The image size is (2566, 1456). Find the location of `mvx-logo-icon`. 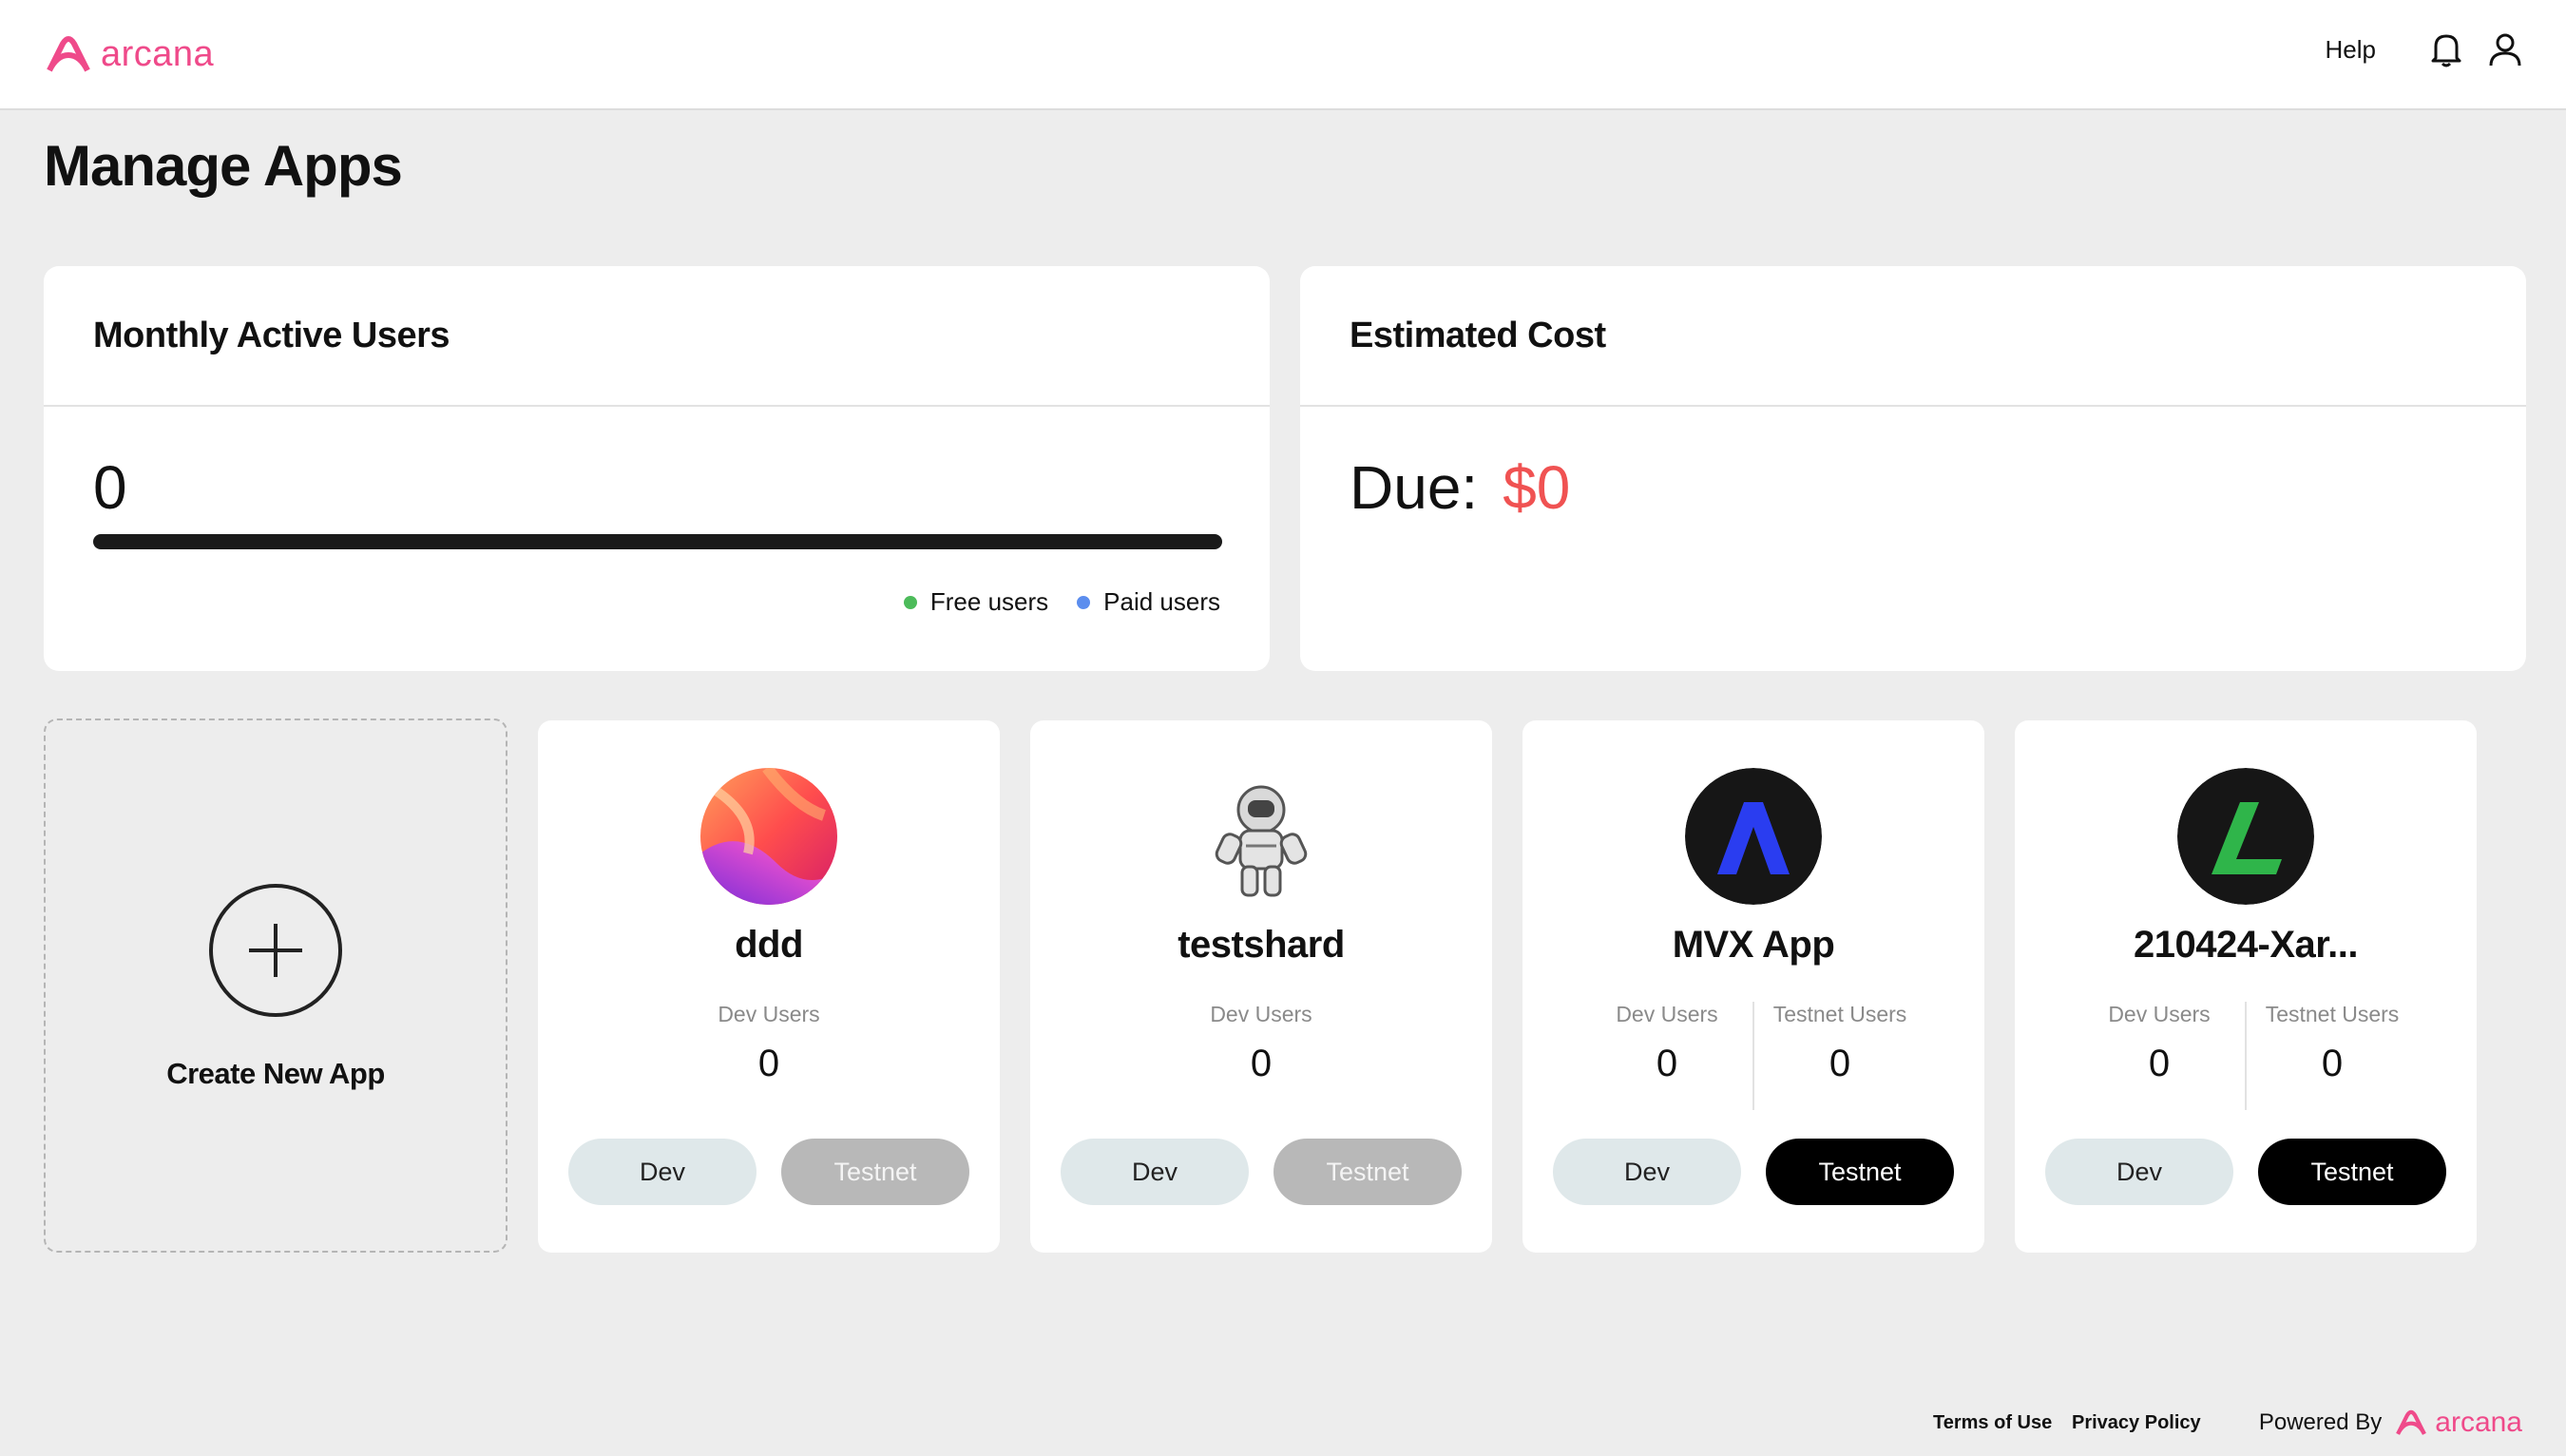

mvx-logo-icon is located at coordinates (1753, 836).